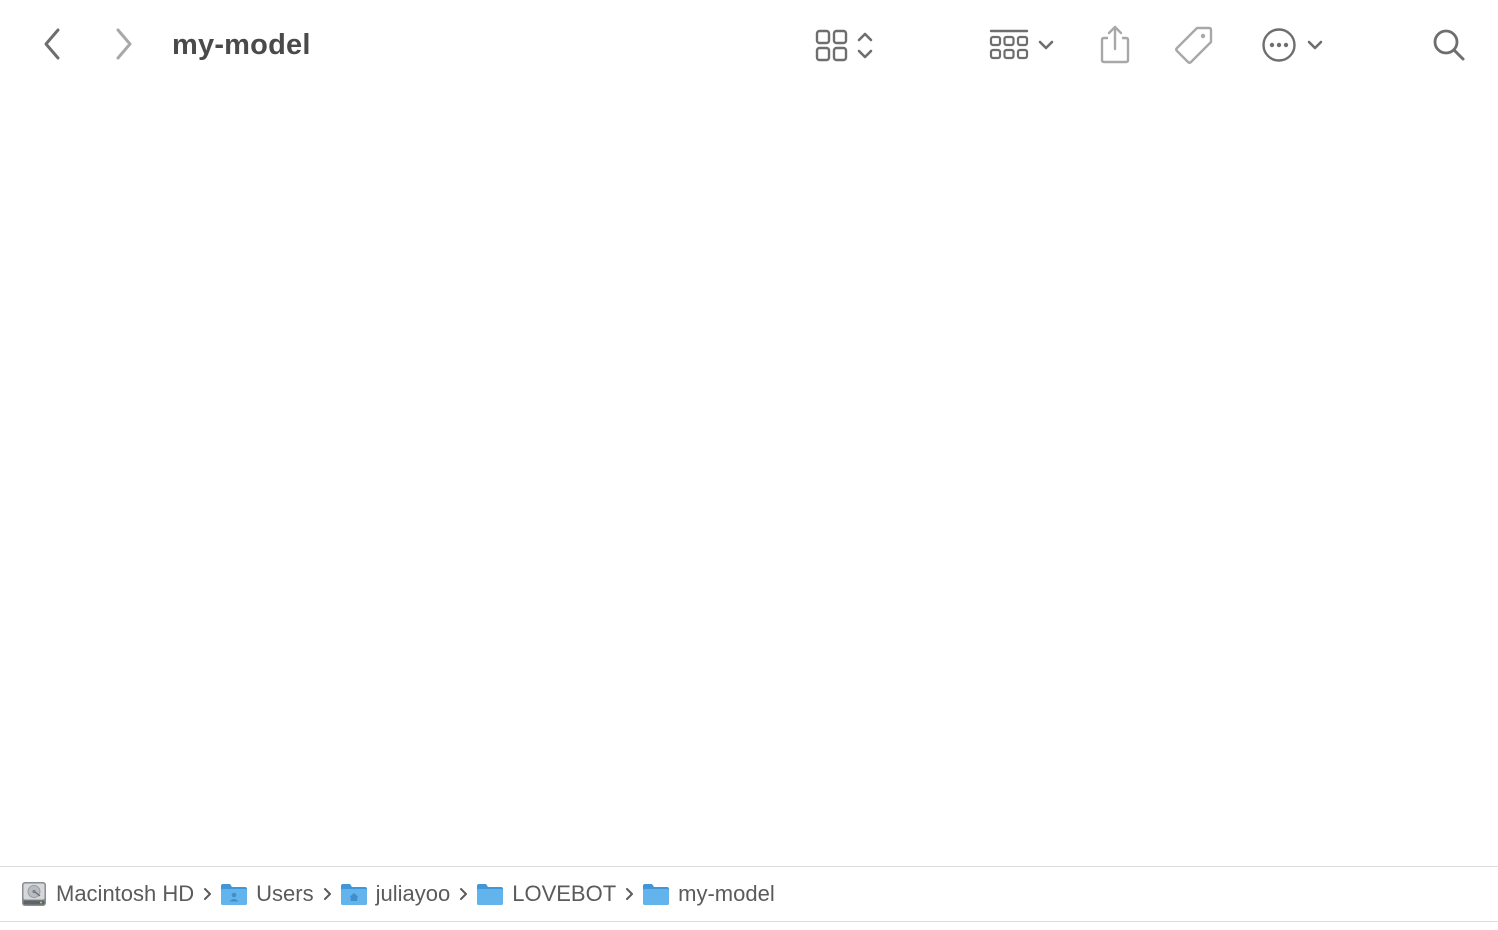 The image size is (1498, 930). I want to click on chevron-left-icon, so click(52, 44).